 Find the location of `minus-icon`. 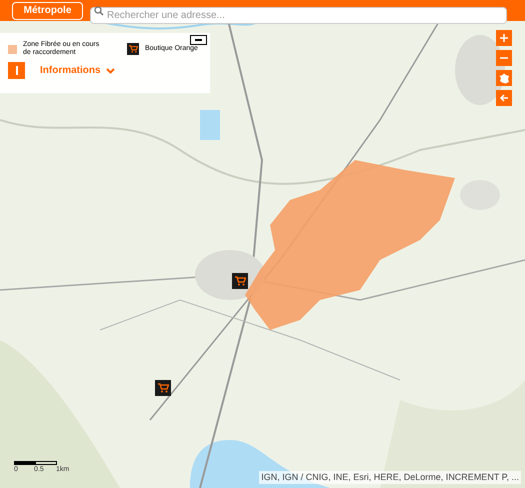

minus-icon is located at coordinates (198, 40).